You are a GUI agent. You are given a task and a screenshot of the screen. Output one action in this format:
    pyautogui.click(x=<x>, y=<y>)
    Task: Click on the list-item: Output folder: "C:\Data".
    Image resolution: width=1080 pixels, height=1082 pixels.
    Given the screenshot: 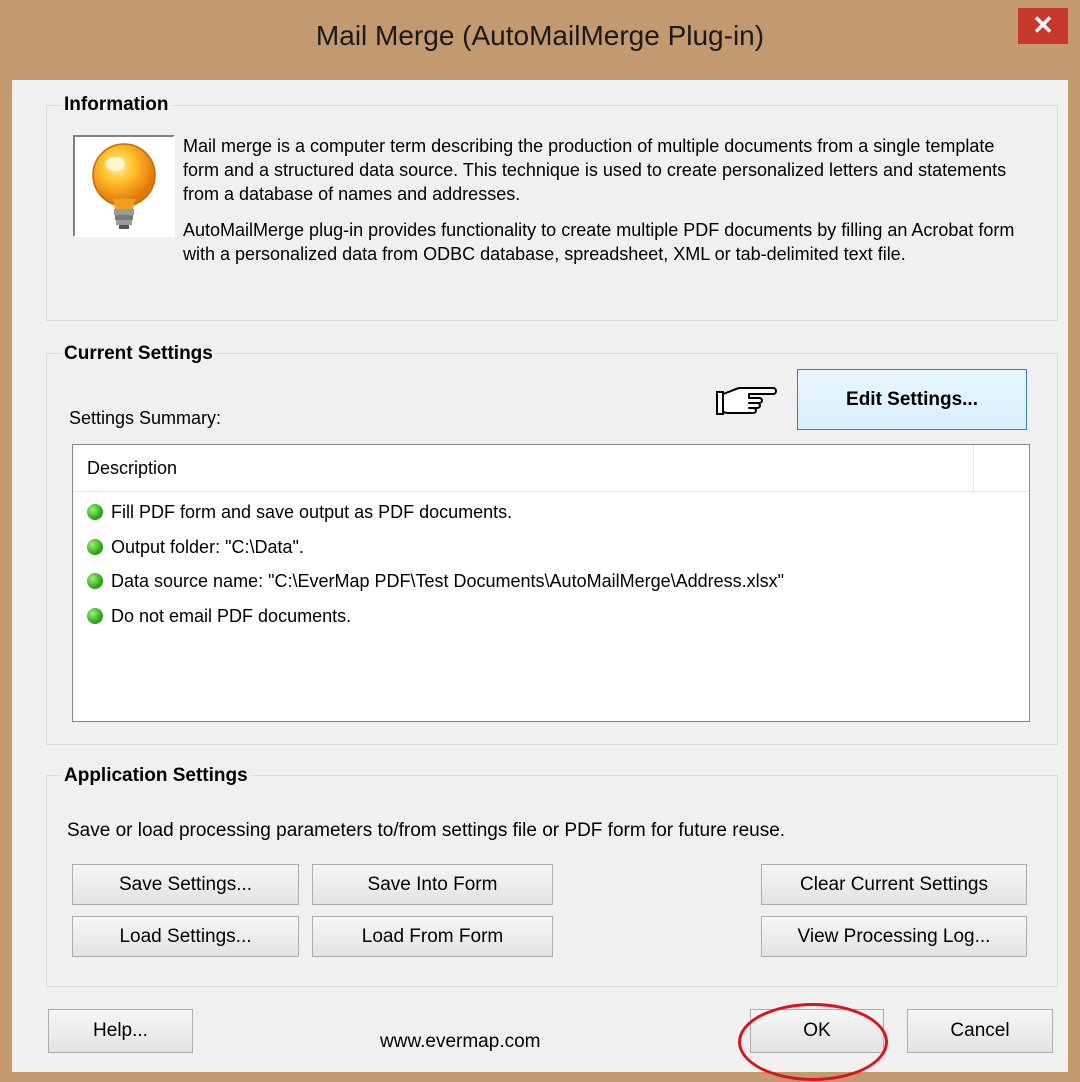 What is the action you would take?
    pyautogui.click(x=195, y=547)
    